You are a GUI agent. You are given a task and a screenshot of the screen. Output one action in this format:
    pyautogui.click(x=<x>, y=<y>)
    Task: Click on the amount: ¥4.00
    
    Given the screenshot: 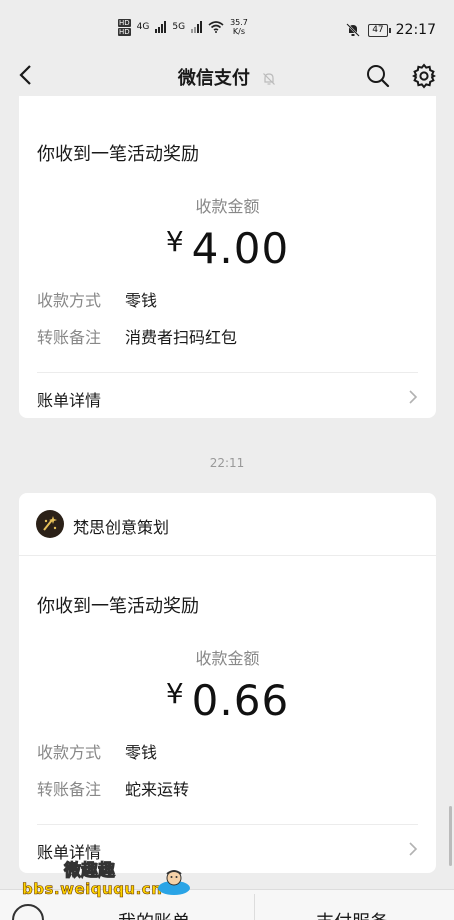 What is the action you would take?
    pyautogui.click(x=227, y=248)
    